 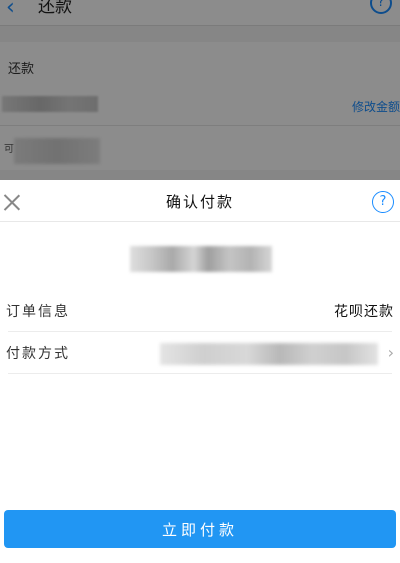 What do you see at coordinates (201, 259) in the screenshot?
I see `blurred-amount` at bounding box center [201, 259].